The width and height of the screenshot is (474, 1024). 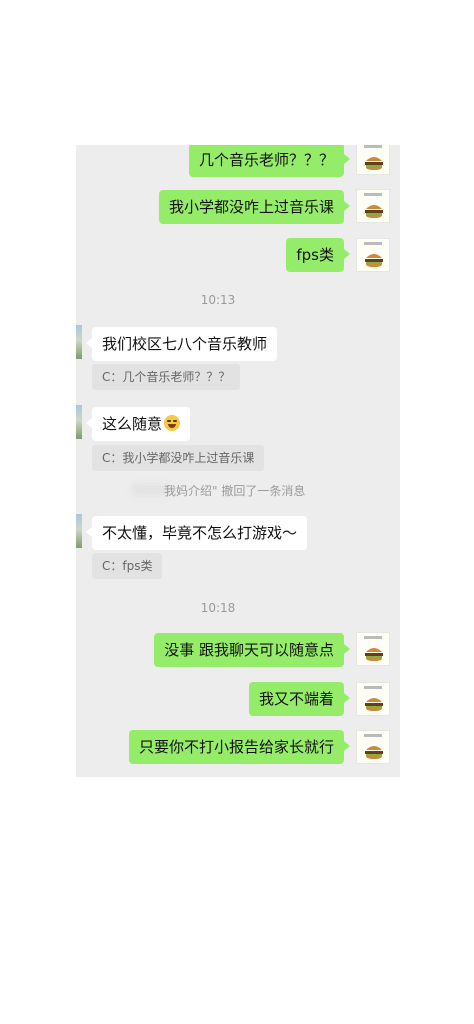 What do you see at coordinates (269, 161) in the screenshot?
I see `outgoing-message: 几个音乐老师？？？` at bounding box center [269, 161].